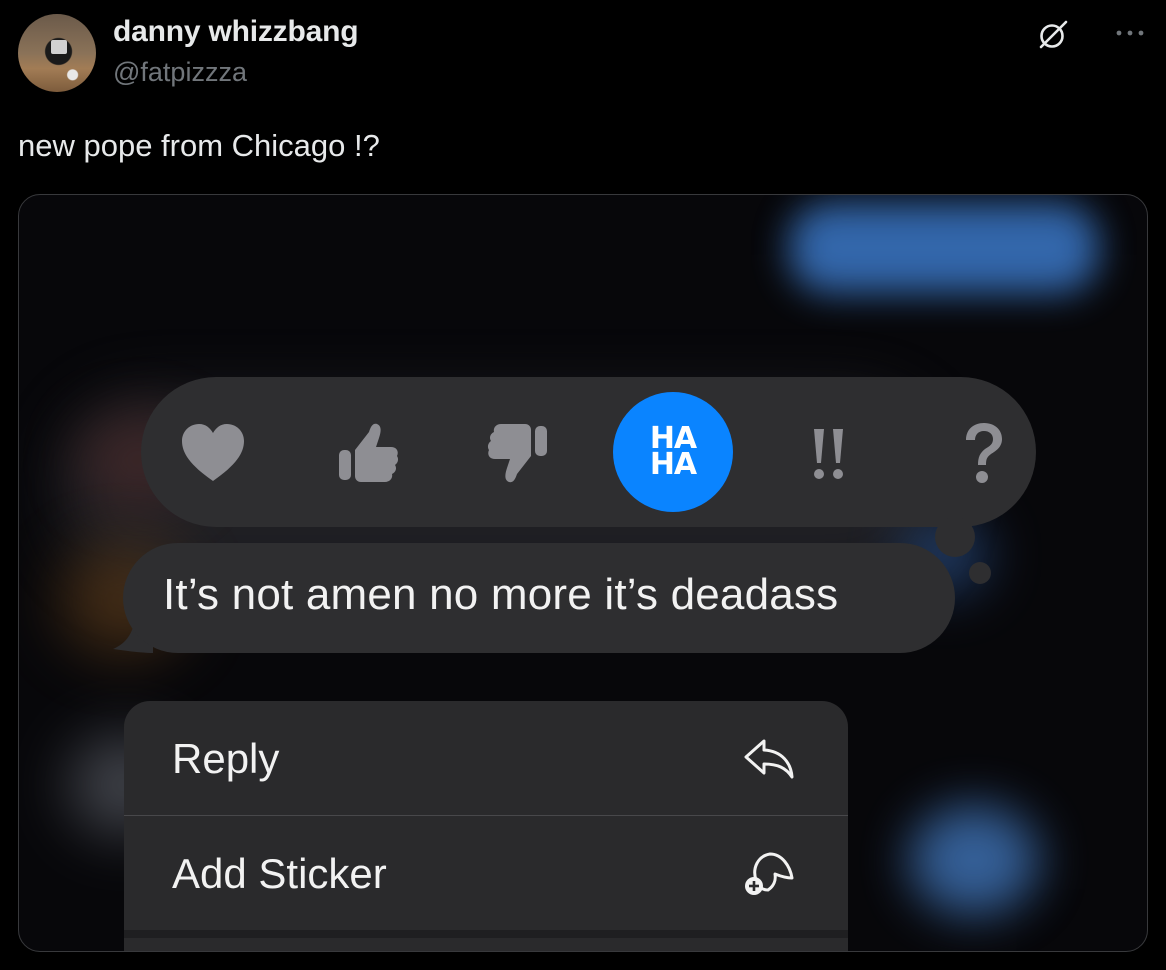  What do you see at coordinates (673, 464) in the screenshot?
I see `haha-line-2: HA` at bounding box center [673, 464].